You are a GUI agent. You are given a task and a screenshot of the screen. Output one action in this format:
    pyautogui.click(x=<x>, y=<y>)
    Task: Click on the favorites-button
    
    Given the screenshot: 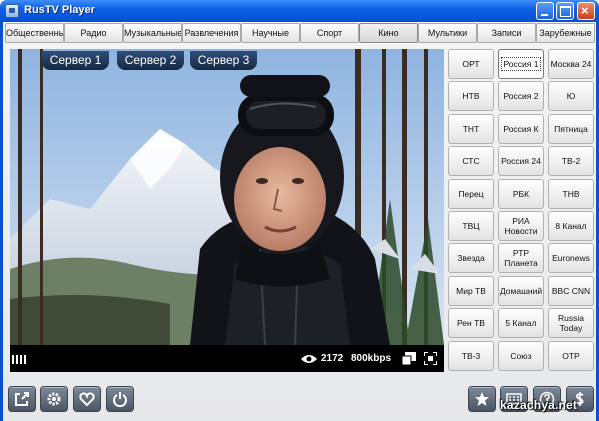 What is the action you would take?
    pyautogui.click(x=87, y=399)
    